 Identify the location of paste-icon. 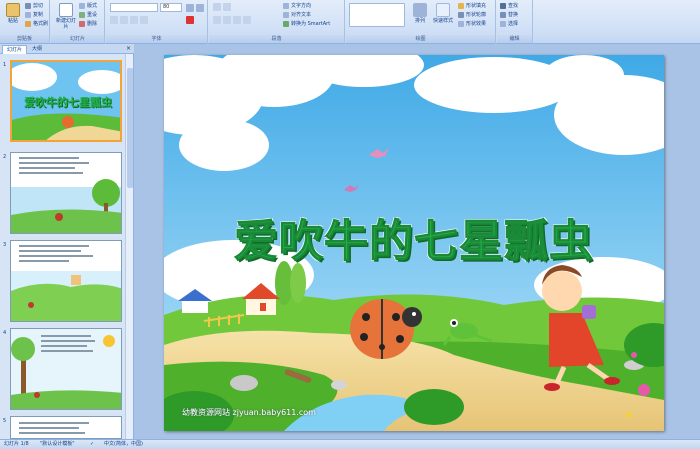
(13, 10).